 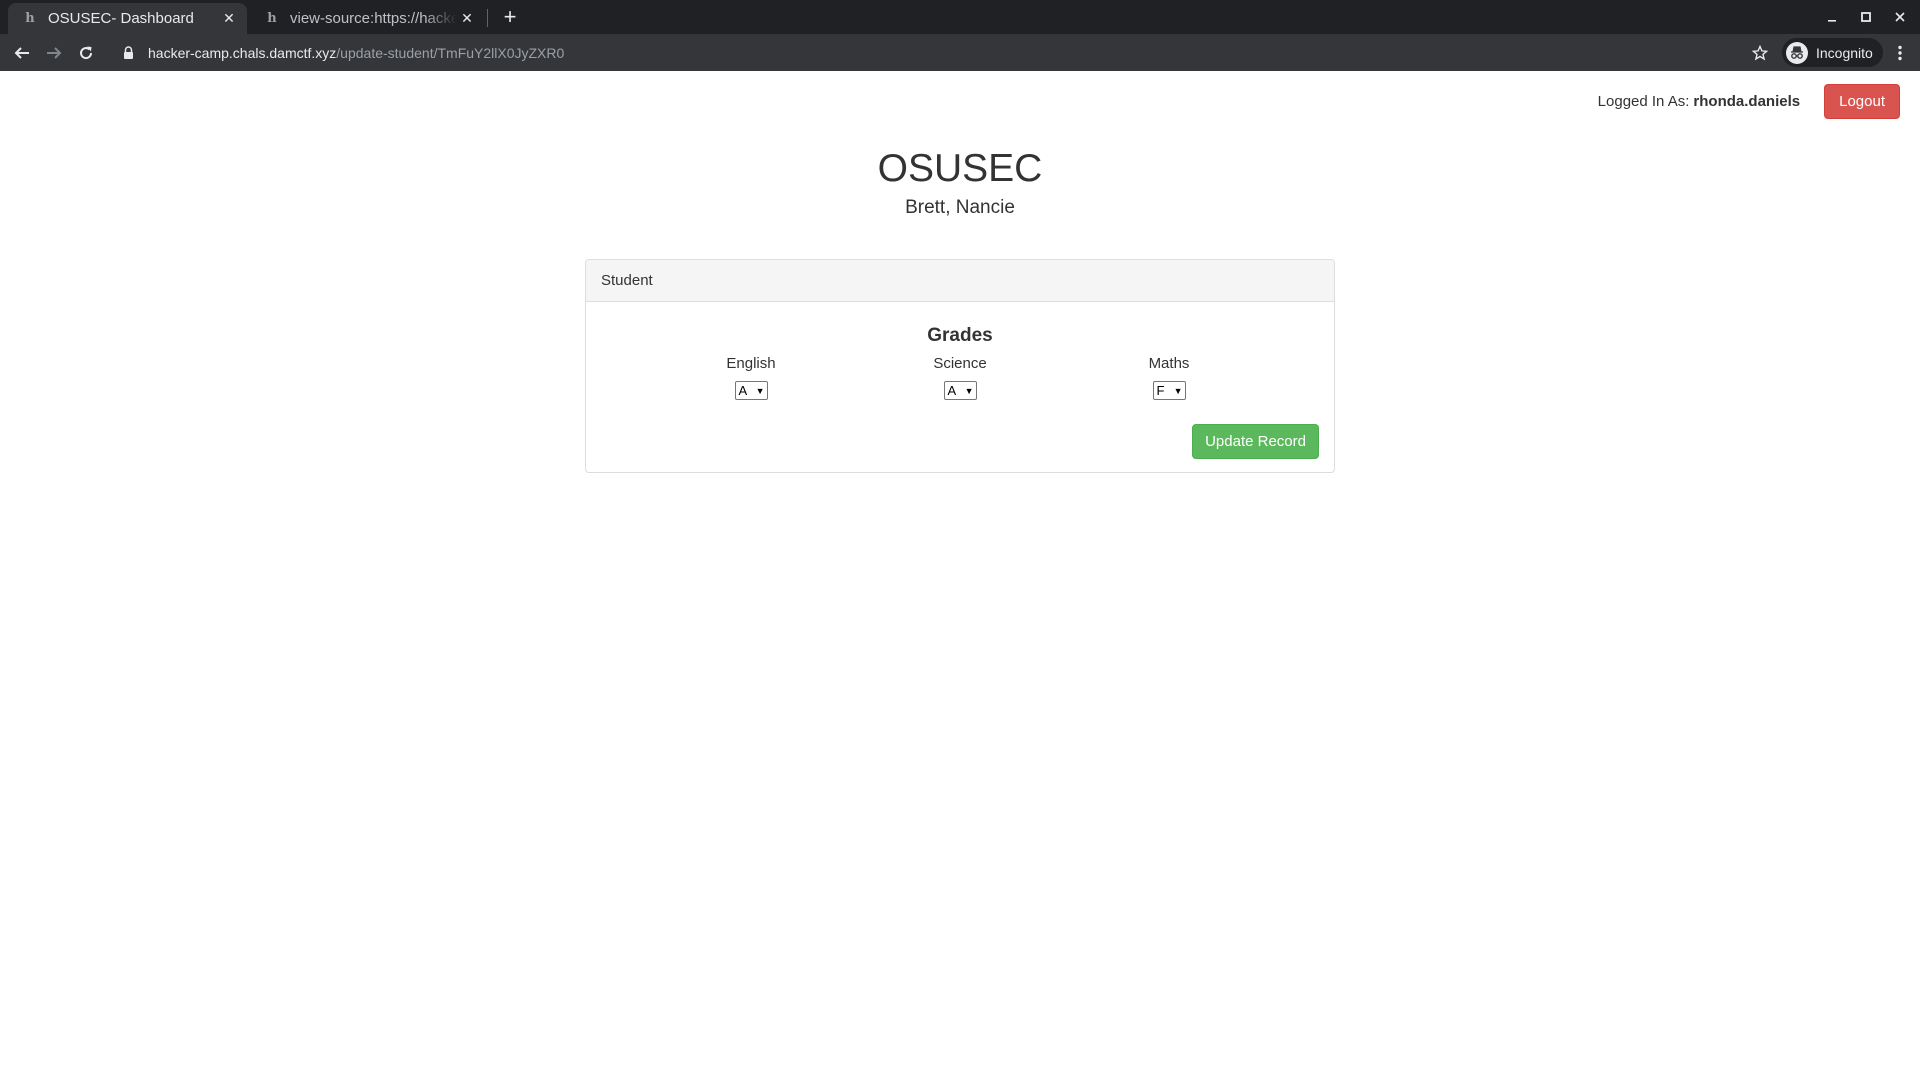 What do you see at coordinates (1169, 390) in the screenshot?
I see `maths-grade-select: F ▼` at bounding box center [1169, 390].